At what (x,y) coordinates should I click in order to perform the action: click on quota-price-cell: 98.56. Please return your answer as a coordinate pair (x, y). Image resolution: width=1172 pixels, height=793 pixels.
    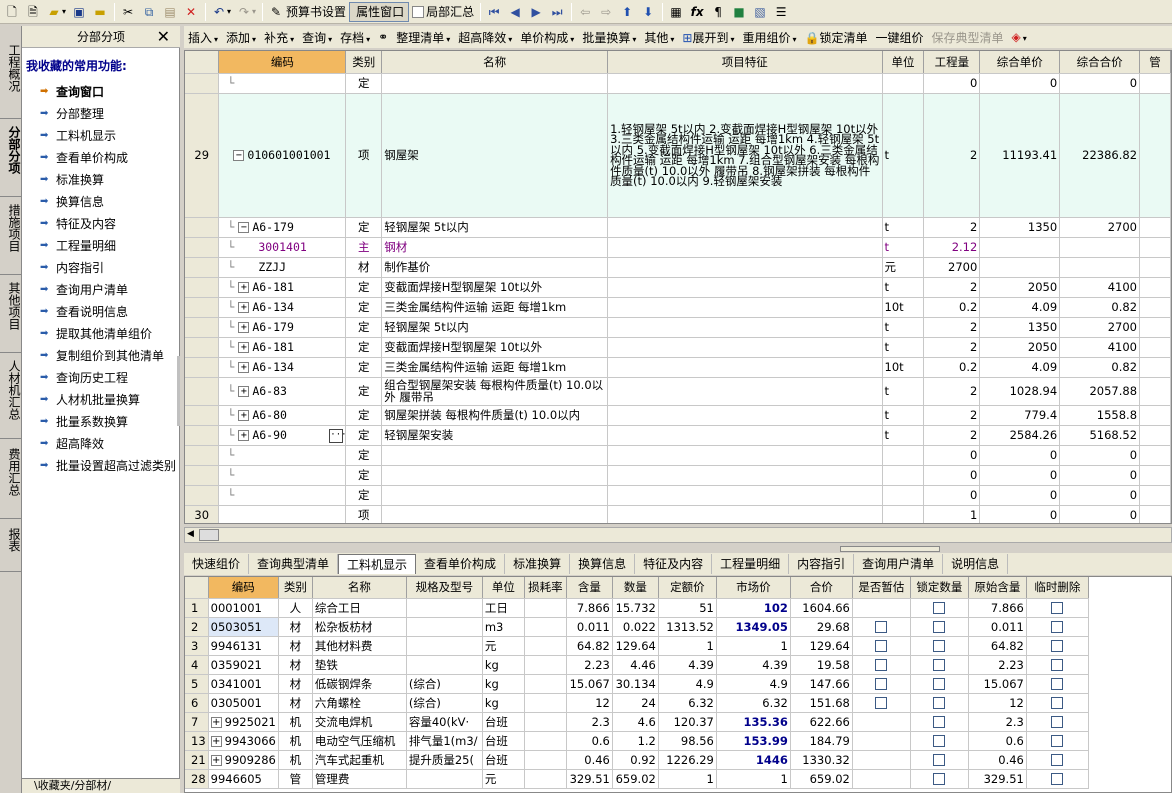
    Looking at the image, I should click on (687, 741).